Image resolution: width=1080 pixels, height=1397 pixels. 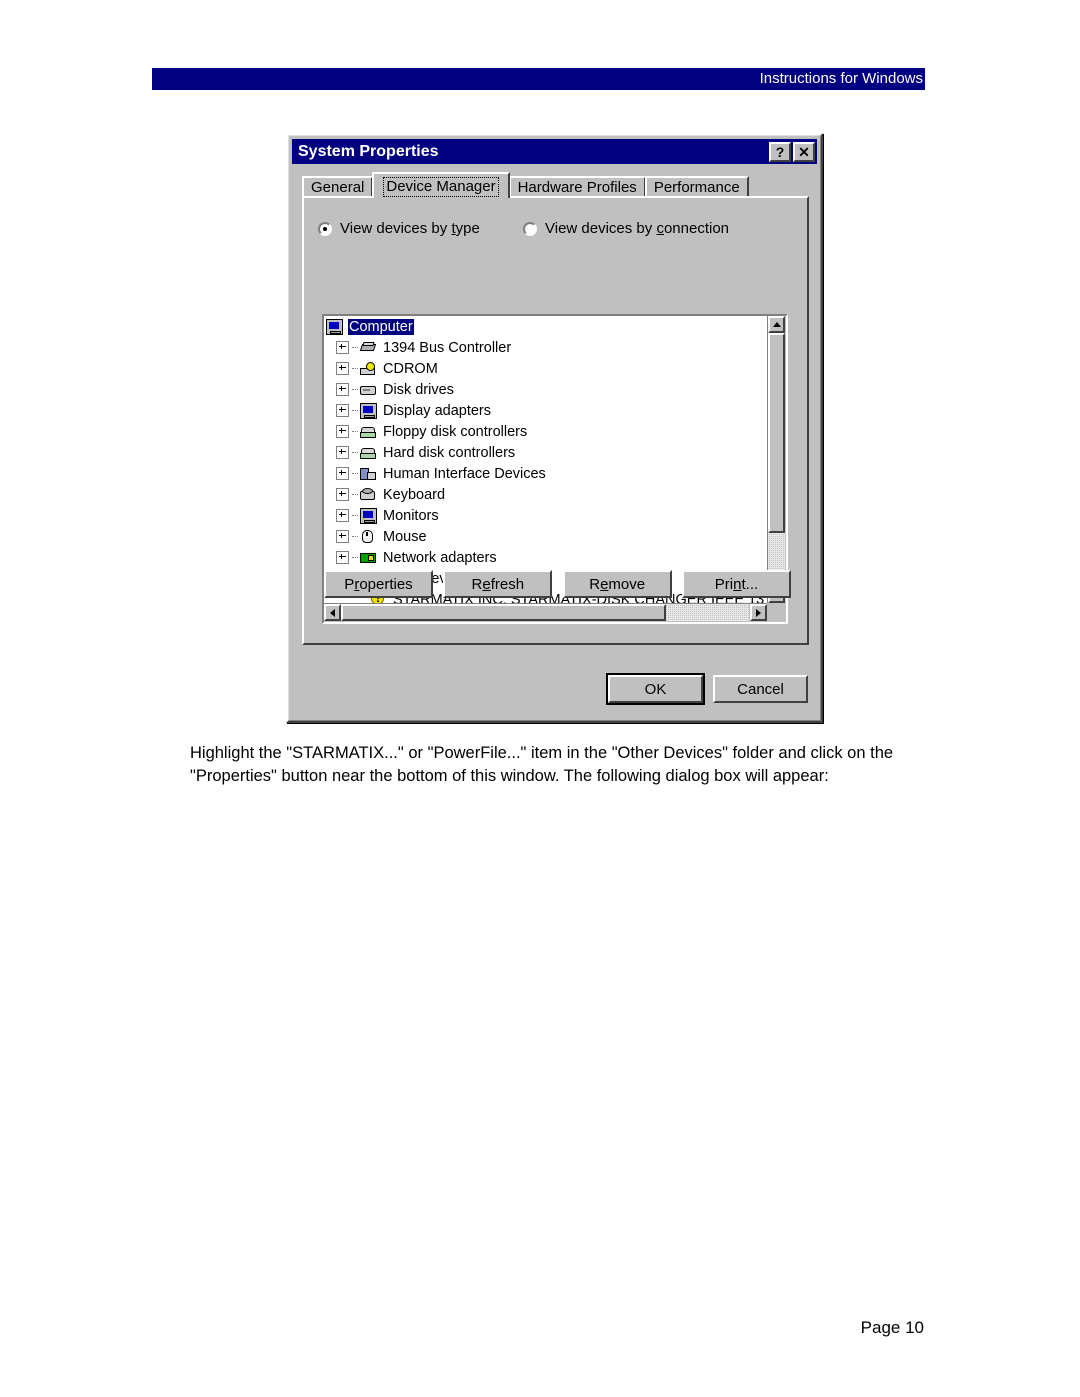 What do you see at coordinates (545, 347) in the screenshot?
I see `tree-item: 1394 Bus Controller` at bounding box center [545, 347].